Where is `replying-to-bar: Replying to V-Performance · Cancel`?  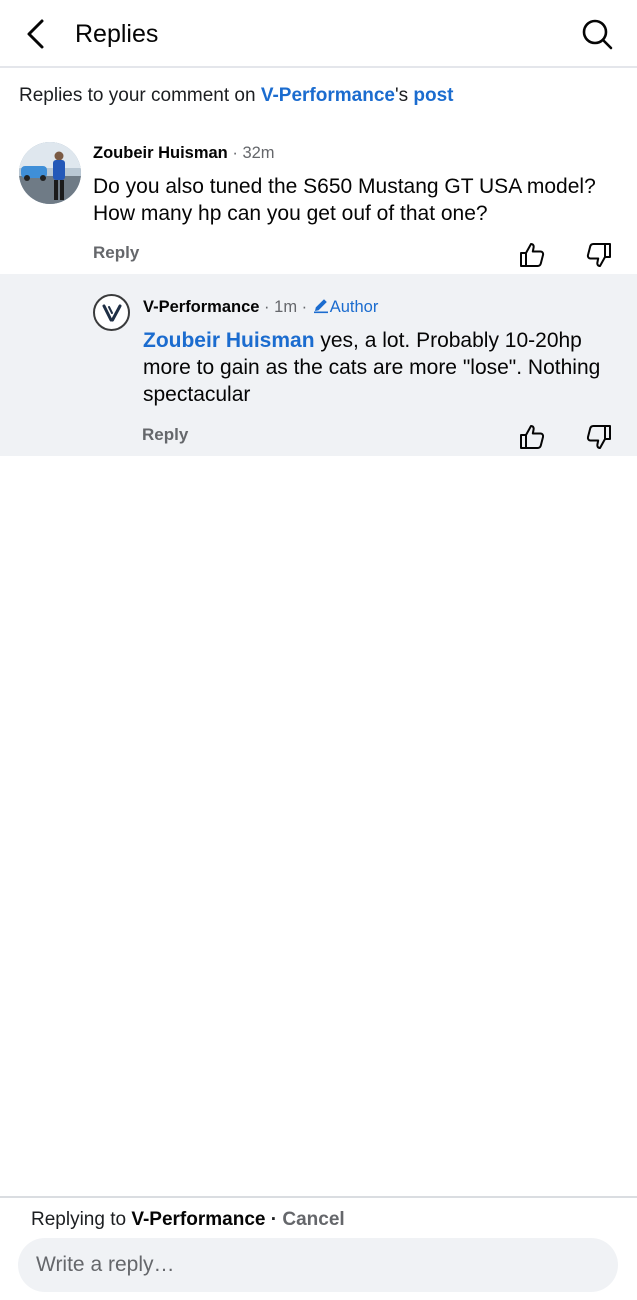 replying-to-bar: Replying to V-Performance · Cancel is located at coordinates (188, 1220).